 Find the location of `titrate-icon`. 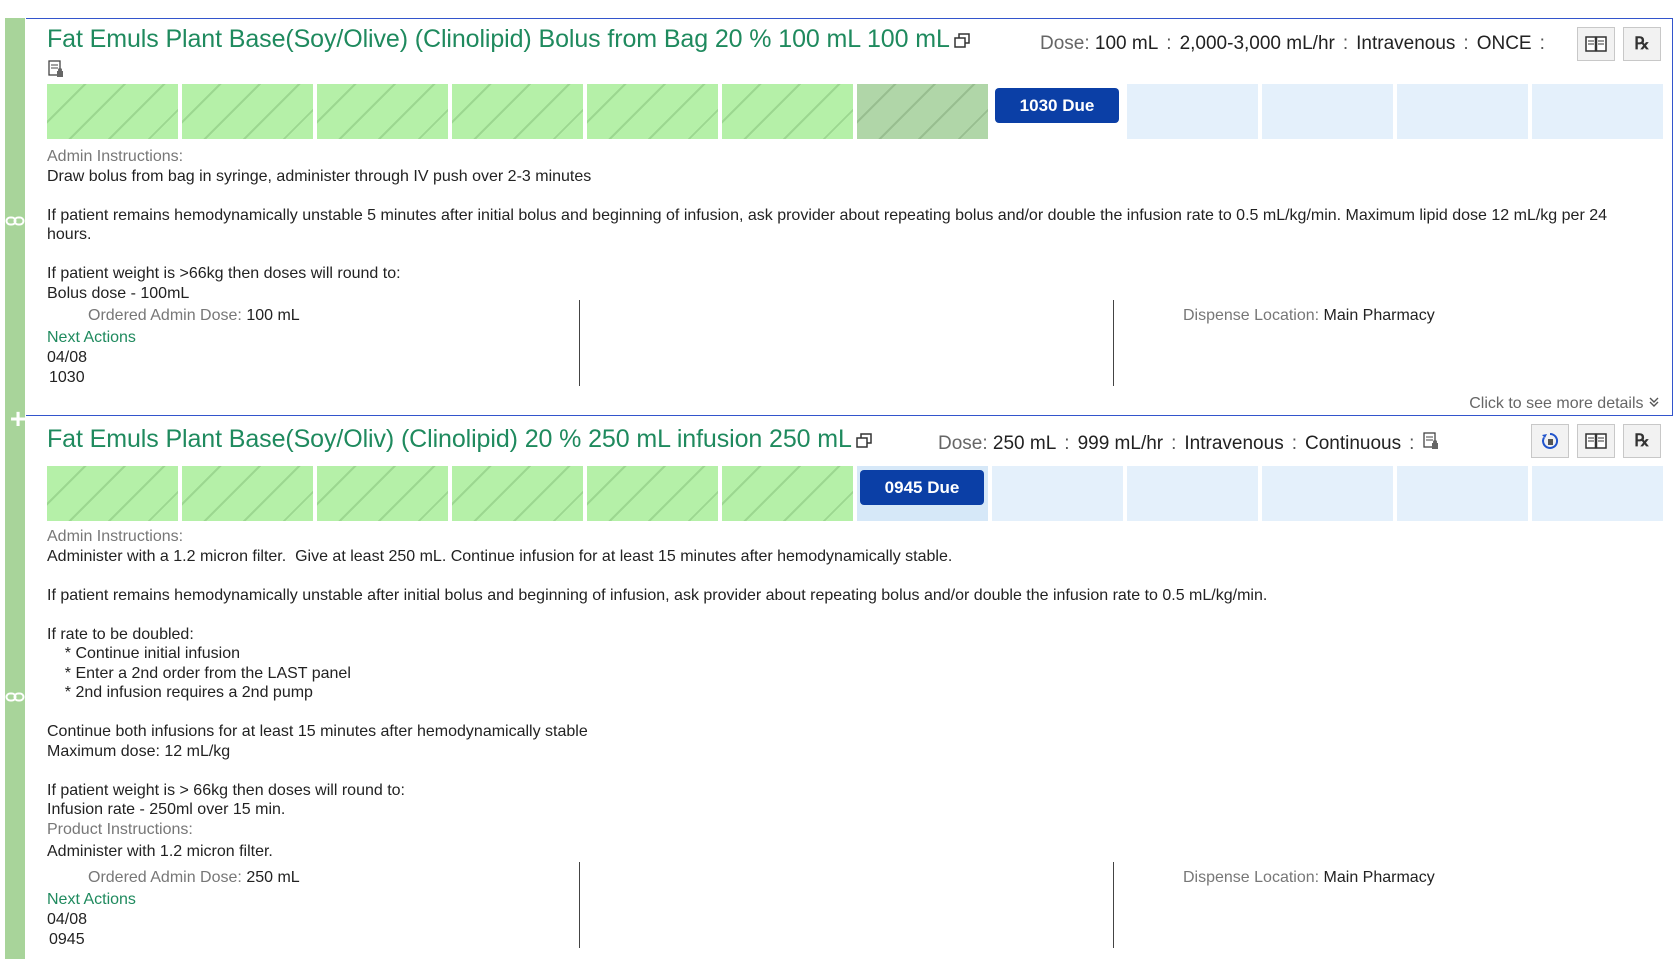

titrate-icon is located at coordinates (1550, 440).